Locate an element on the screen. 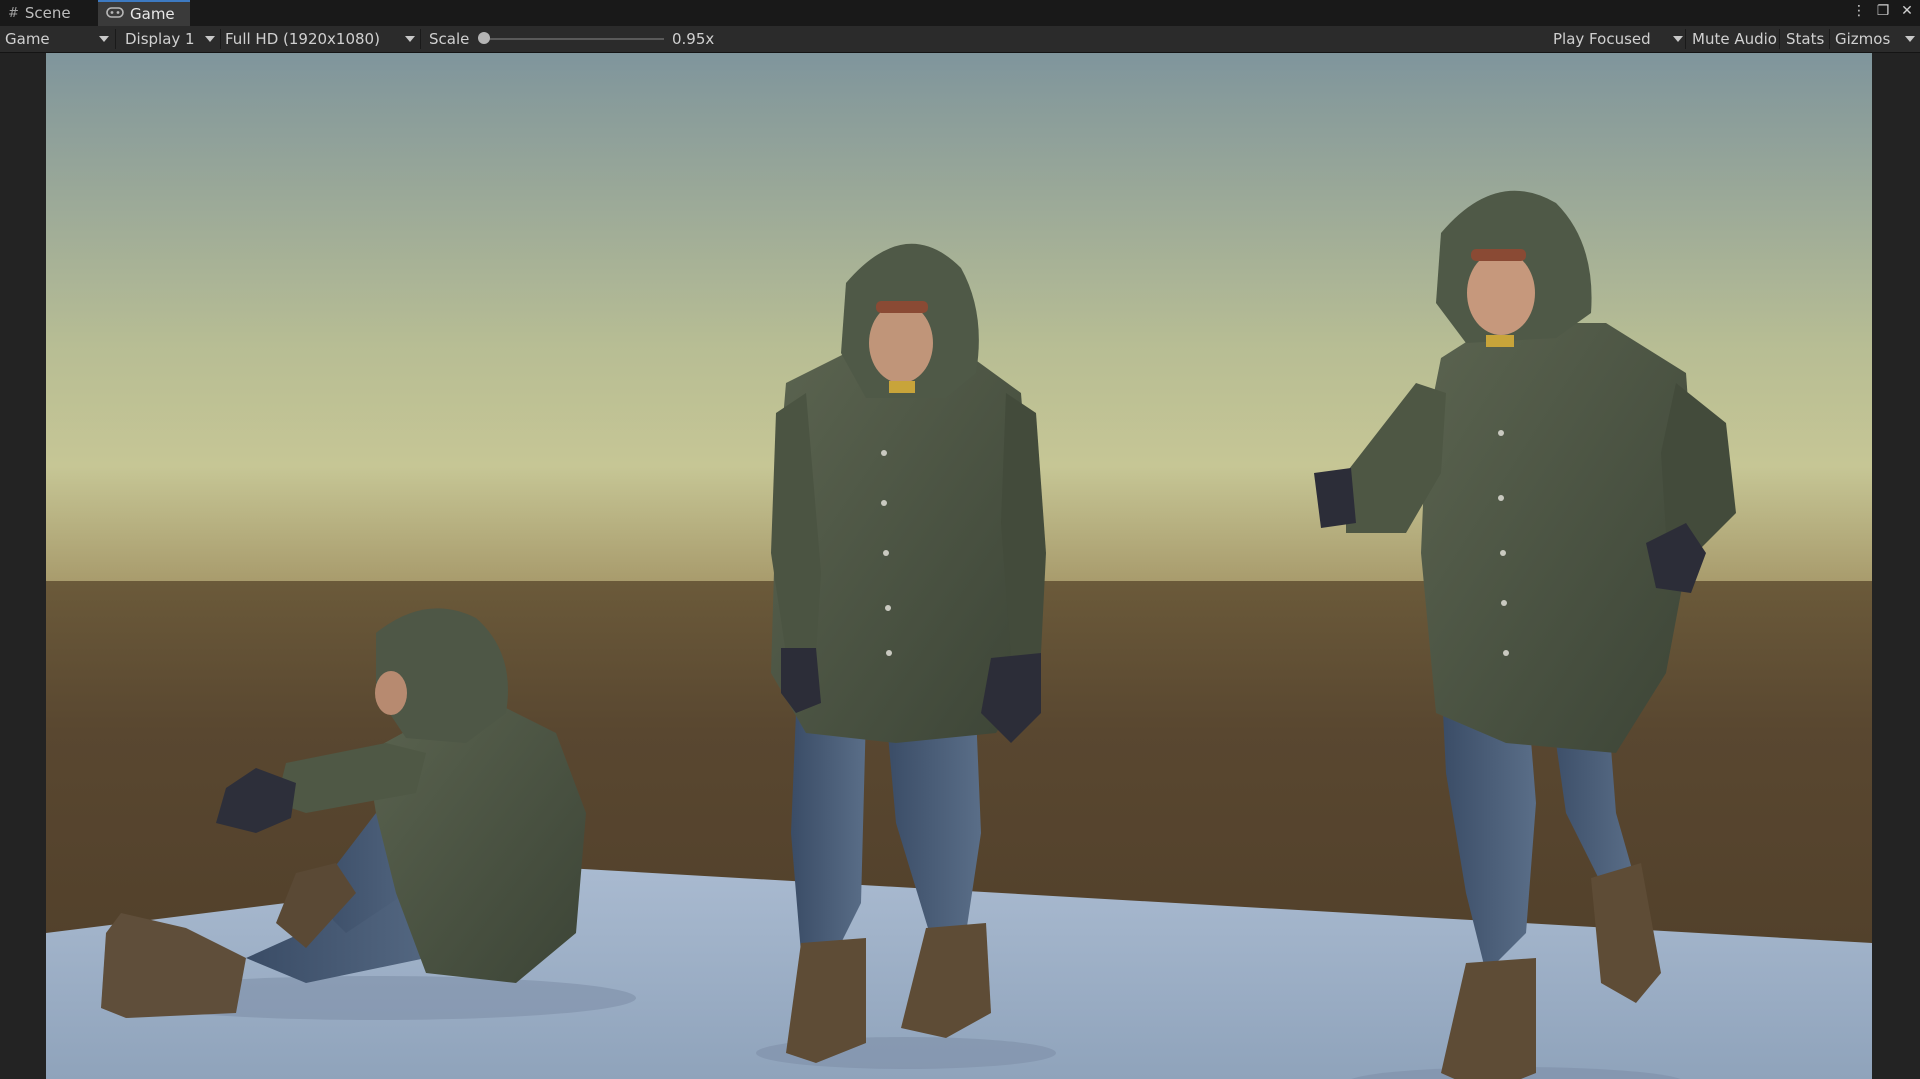 This screenshot has height=1079, width=1920. tab-scene-label: Scene is located at coordinates (47, 13).